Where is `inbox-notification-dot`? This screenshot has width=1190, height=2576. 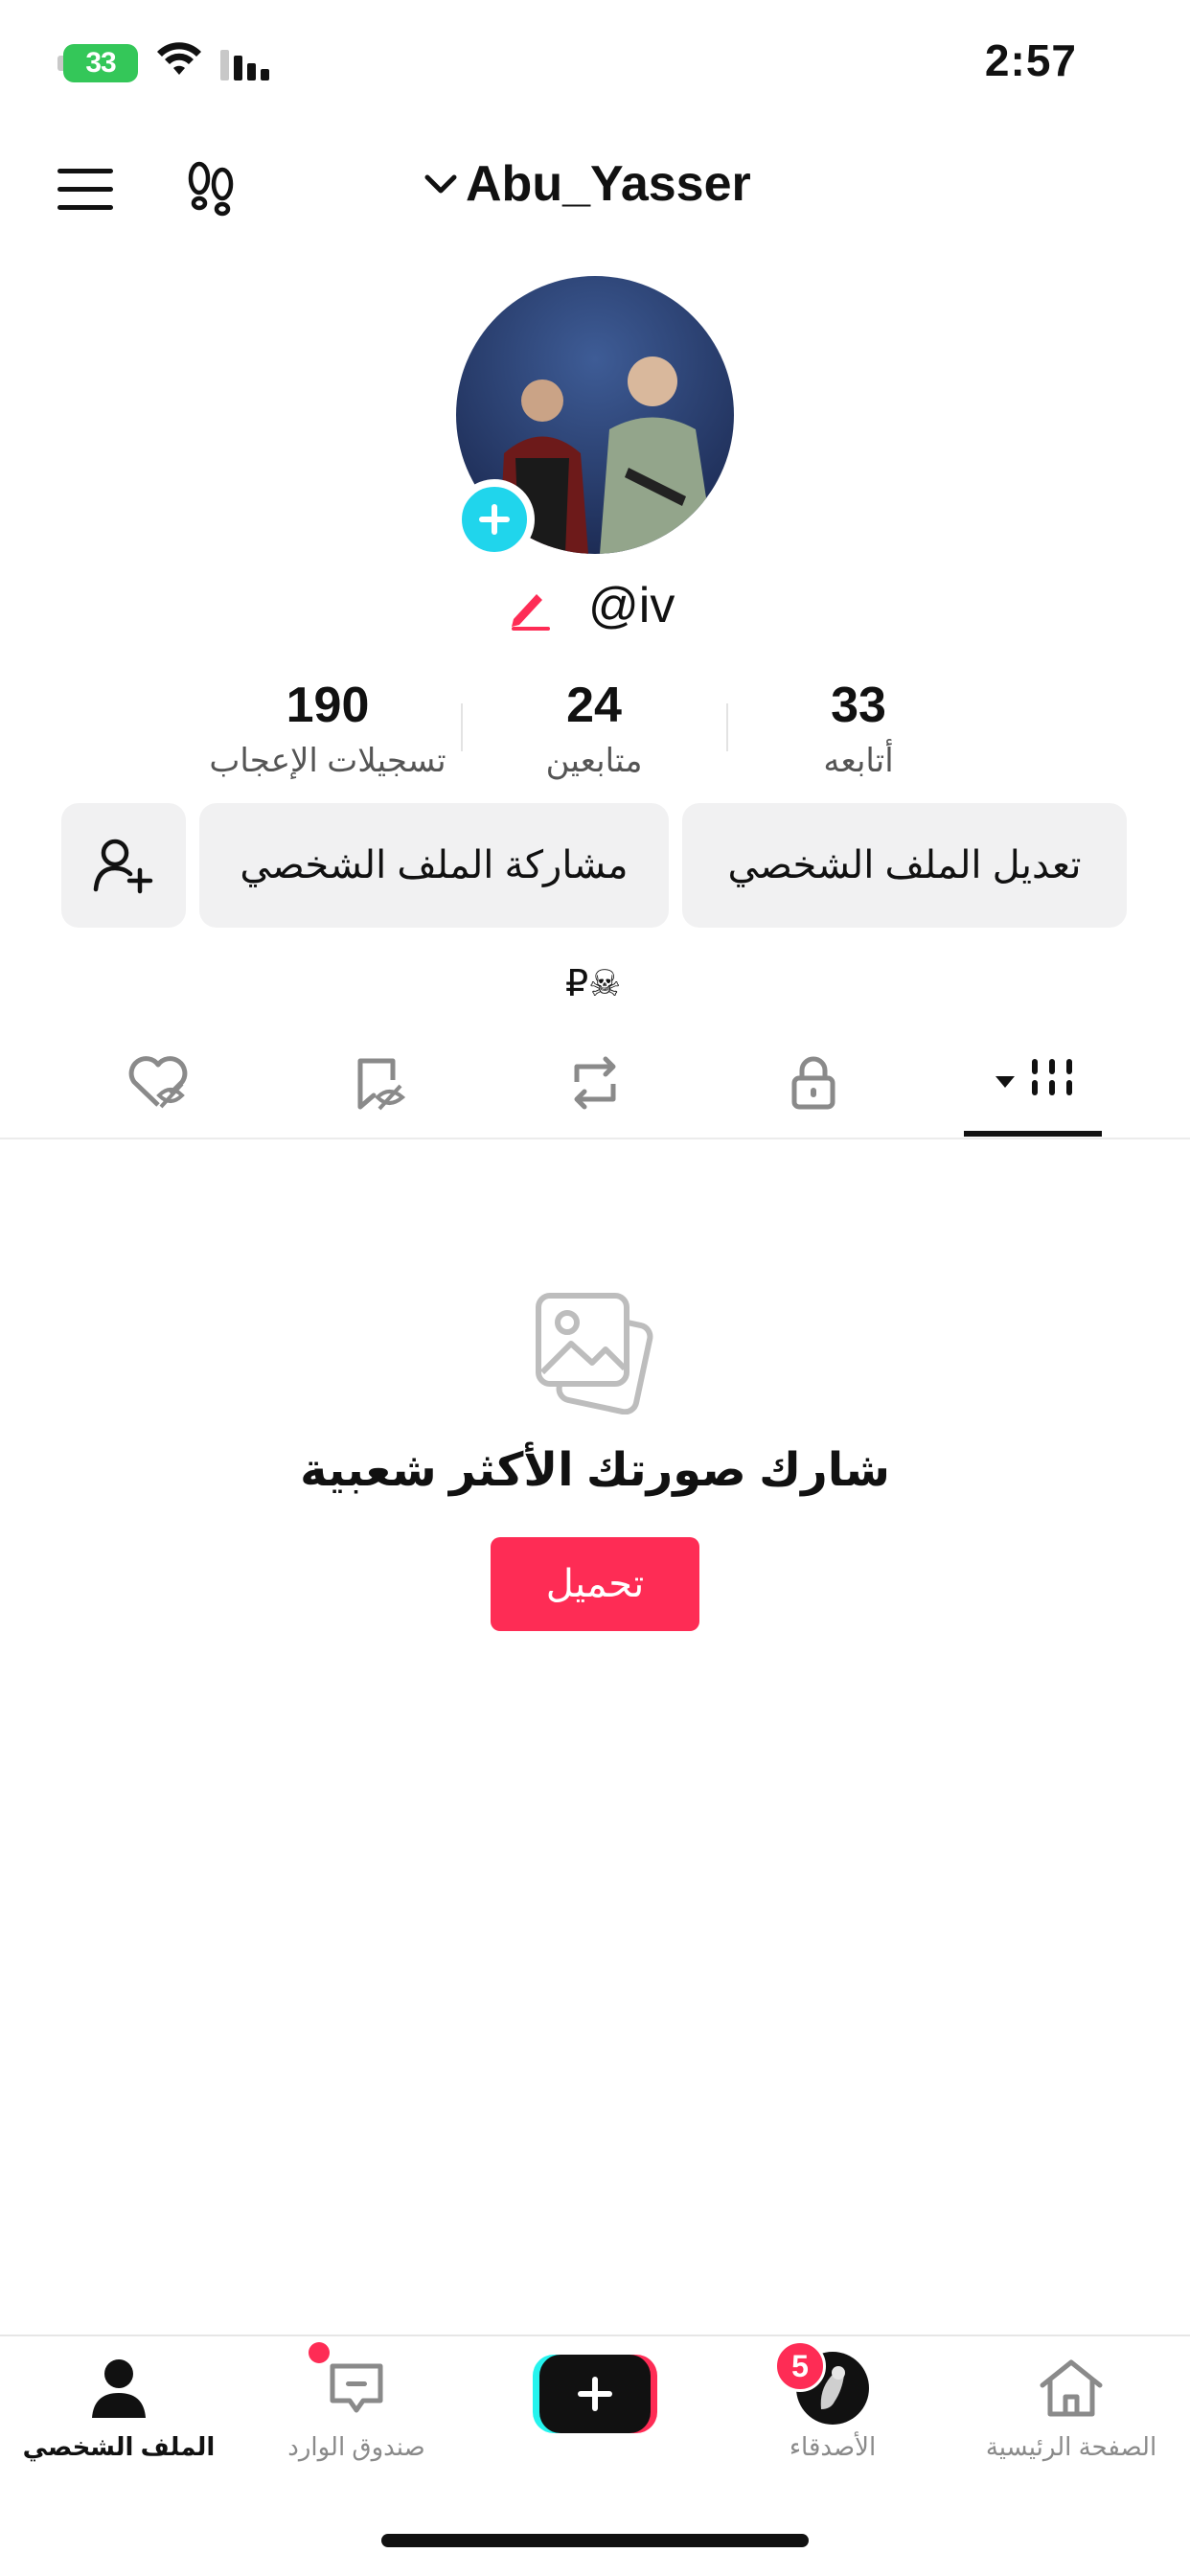
inbox-notification-dot is located at coordinates (319, 2352).